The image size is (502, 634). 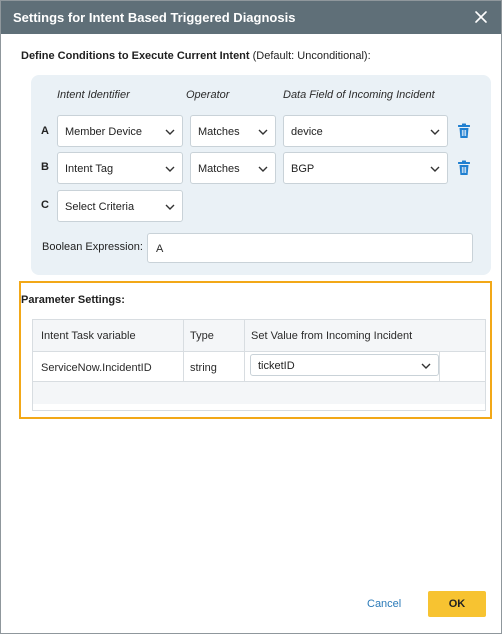 I want to click on intent-identifier-select-a: Member Device, so click(x=120, y=131).